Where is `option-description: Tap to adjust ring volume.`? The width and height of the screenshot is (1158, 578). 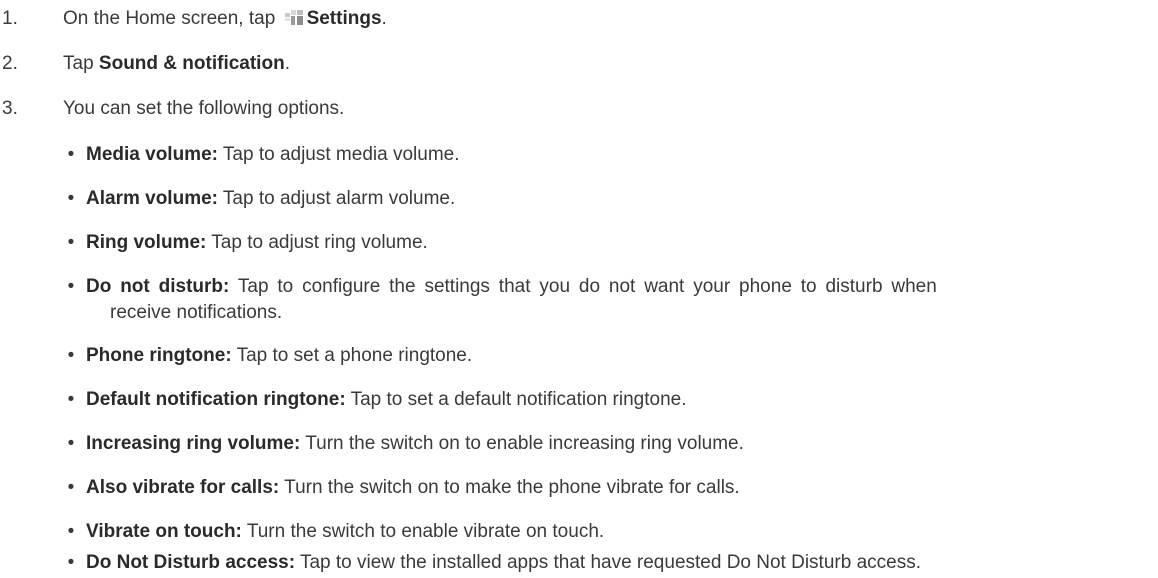
option-description: Tap to adjust ring volume. is located at coordinates (317, 242).